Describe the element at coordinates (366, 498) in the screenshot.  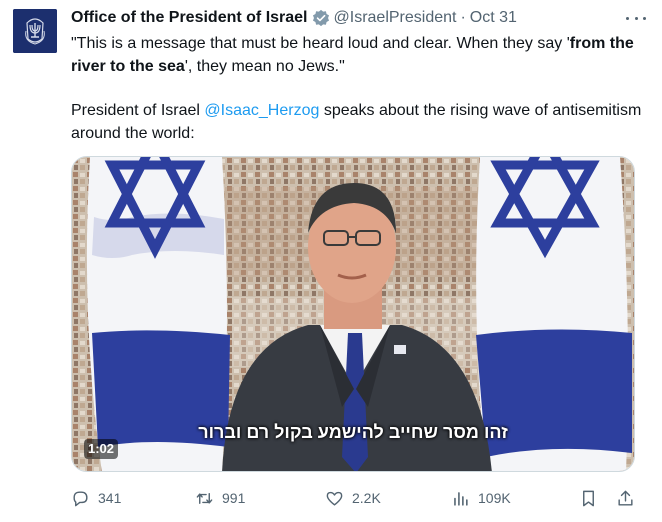
I see `like-count: 2.2K` at that location.